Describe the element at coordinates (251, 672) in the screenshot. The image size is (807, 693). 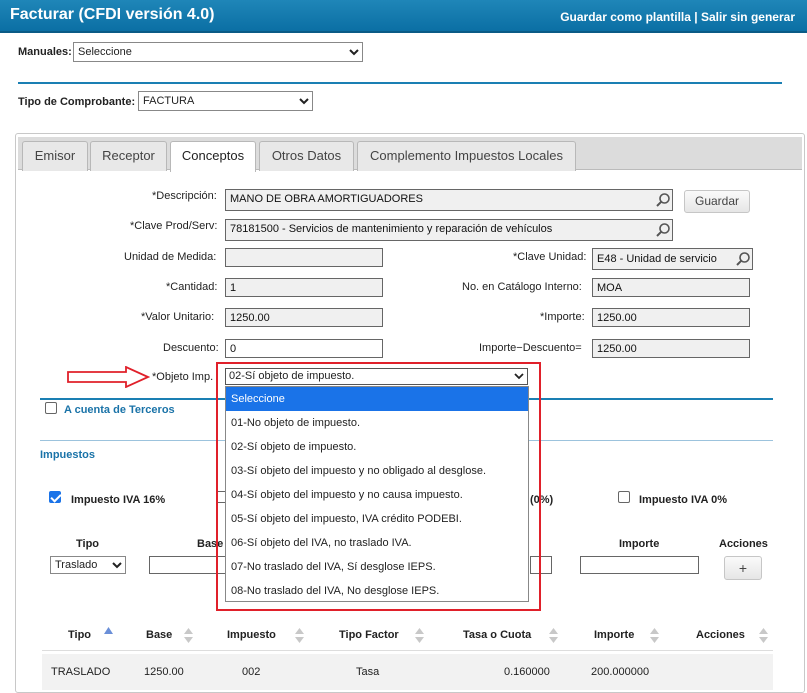
I see `cell-impuesto: 002` at that location.